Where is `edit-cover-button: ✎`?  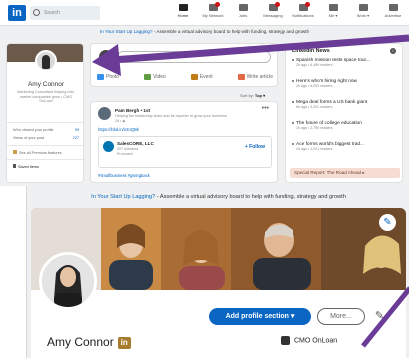
edit-cover-button: ✎ is located at coordinates (387, 222).